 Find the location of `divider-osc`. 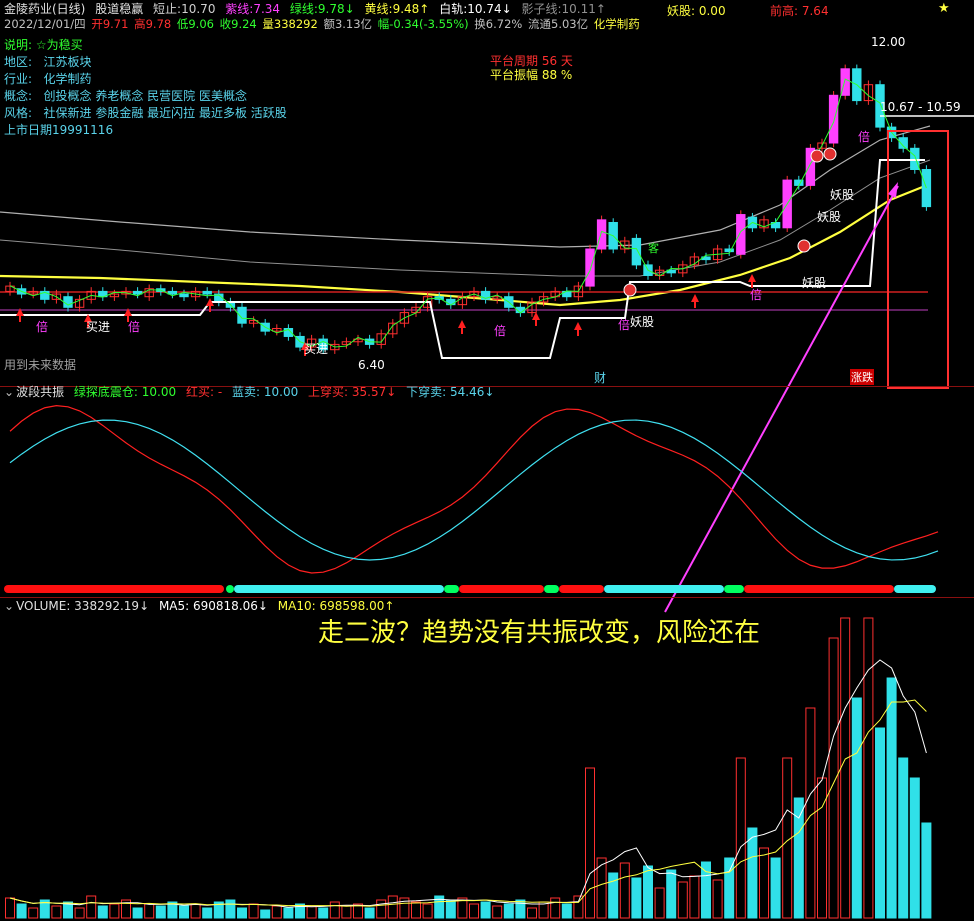

divider-osc is located at coordinates (487, 597).